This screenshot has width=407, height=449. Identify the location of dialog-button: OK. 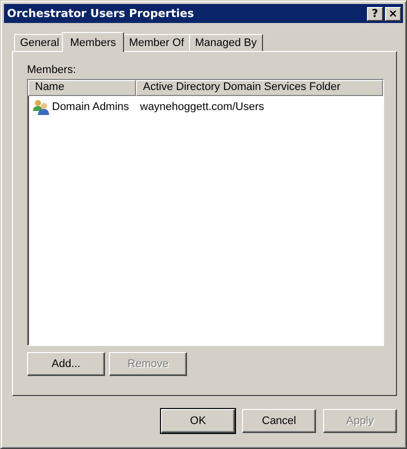
(198, 421).